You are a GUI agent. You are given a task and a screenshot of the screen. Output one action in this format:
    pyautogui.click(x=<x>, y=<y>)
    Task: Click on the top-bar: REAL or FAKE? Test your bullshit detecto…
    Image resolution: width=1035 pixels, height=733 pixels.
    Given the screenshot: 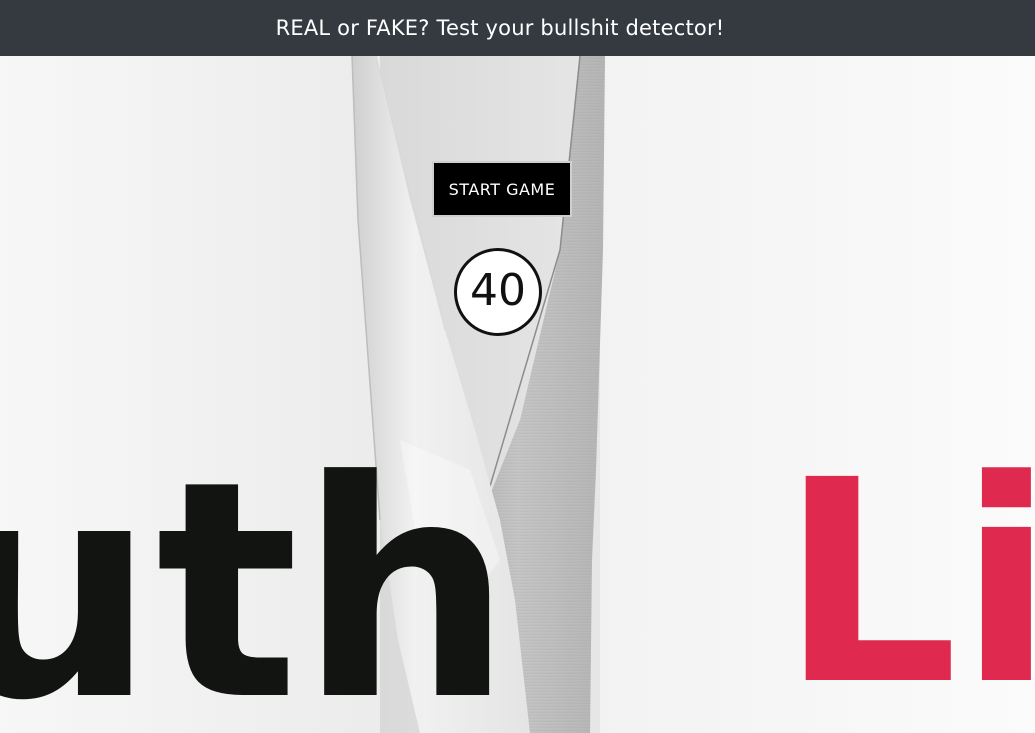 What is the action you would take?
    pyautogui.click(x=517, y=28)
    